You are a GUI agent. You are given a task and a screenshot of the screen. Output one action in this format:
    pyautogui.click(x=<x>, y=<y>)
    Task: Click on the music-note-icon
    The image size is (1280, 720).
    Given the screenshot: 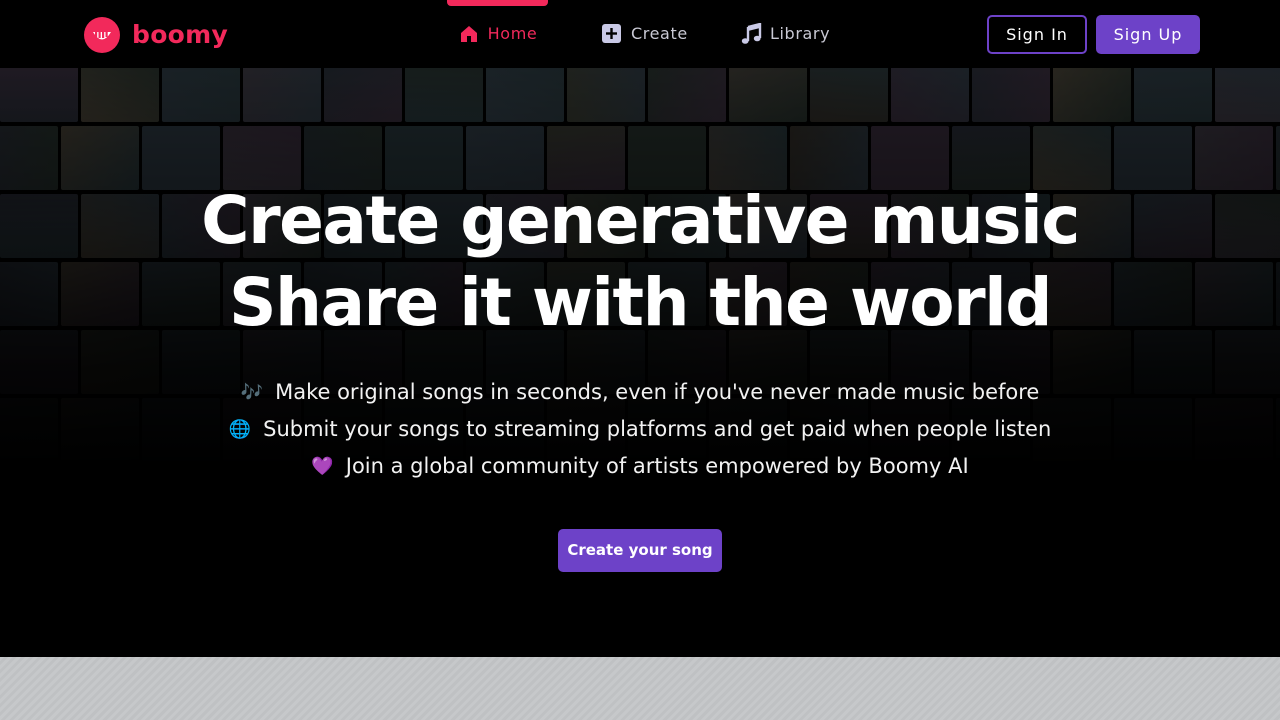 What is the action you would take?
    pyautogui.click(x=751, y=33)
    